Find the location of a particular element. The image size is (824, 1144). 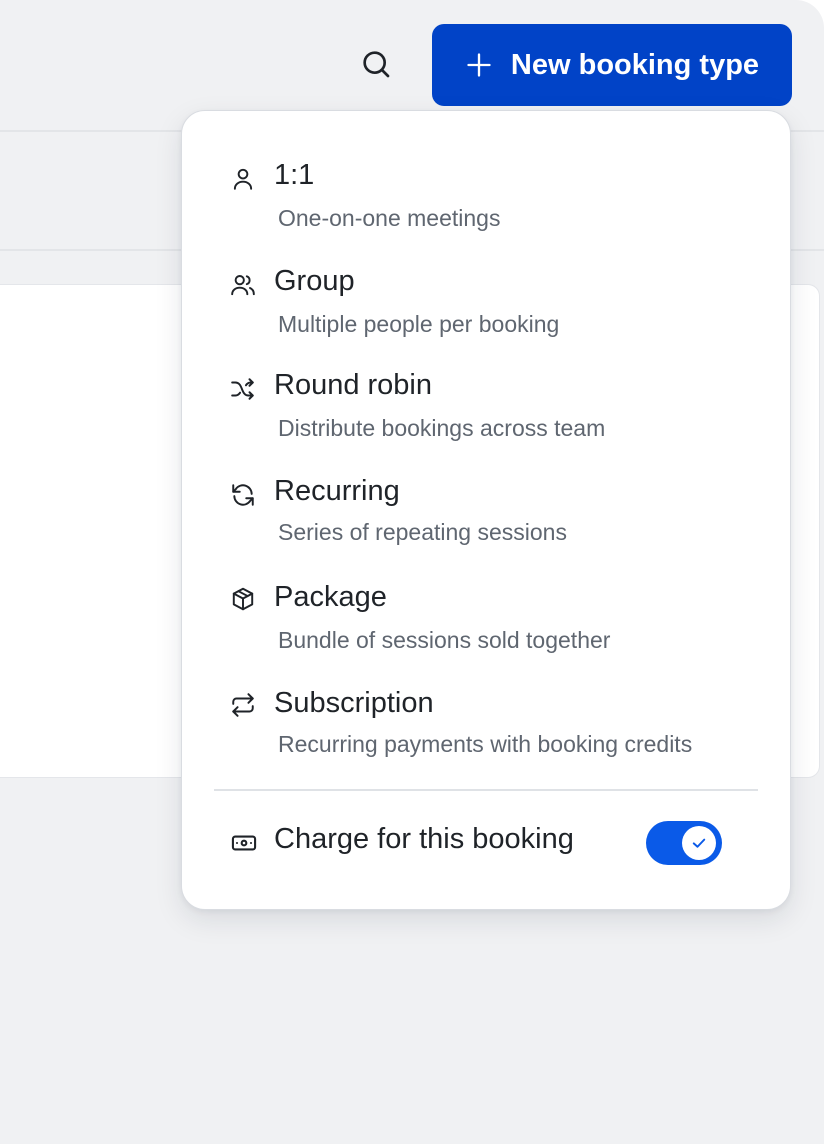

charge-for-booking-row: Charge for this booking is located at coordinates (486, 843).